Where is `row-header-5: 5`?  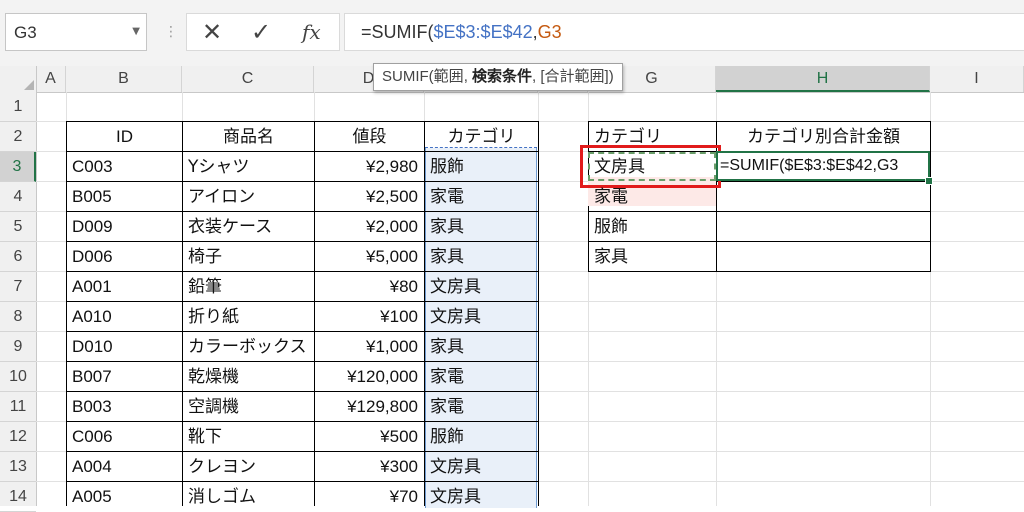
row-header-5: 5 is located at coordinates (18, 227).